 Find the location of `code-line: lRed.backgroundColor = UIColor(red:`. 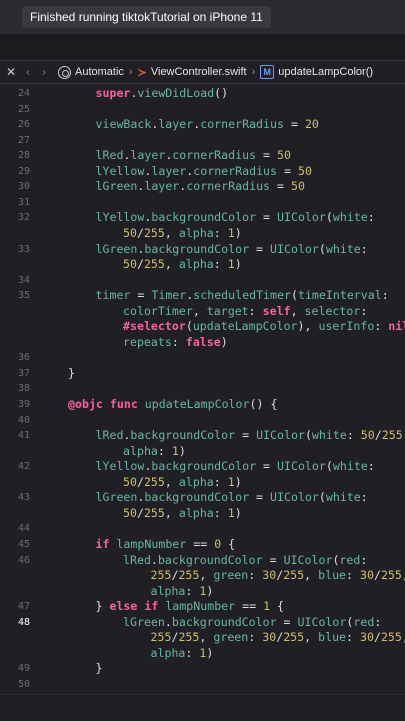

code-line: lRed.backgroundColor = UIColor(red: is located at coordinates (245, 560).